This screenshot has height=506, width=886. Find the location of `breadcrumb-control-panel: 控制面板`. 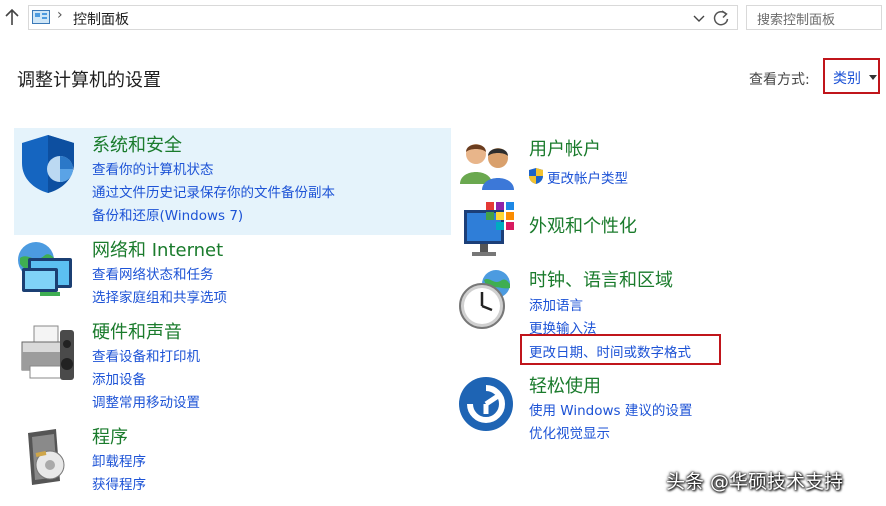

breadcrumb-control-panel: 控制面板 is located at coordinates (101, 19).